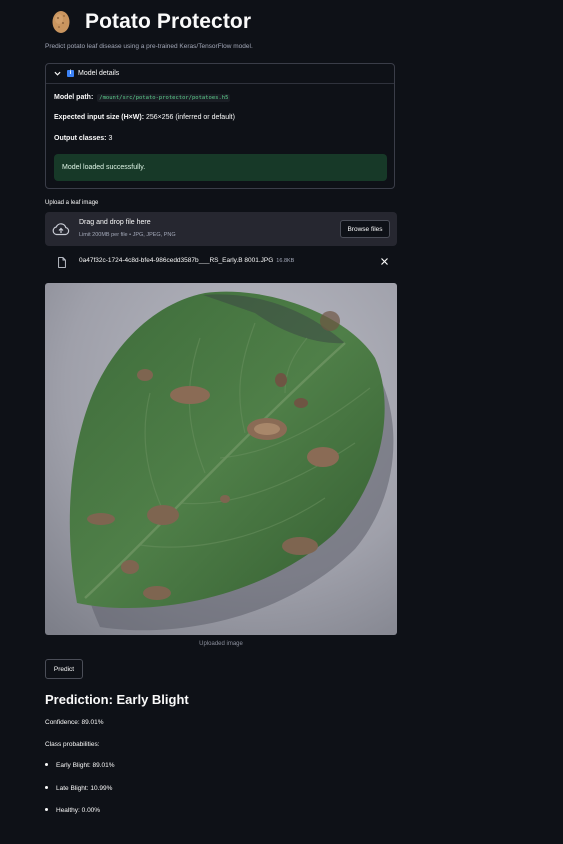 The image size is (563, 844). I want to click on model-path-value: /mount/src/potato-protector/potatoes.h5, so click(164, 98).